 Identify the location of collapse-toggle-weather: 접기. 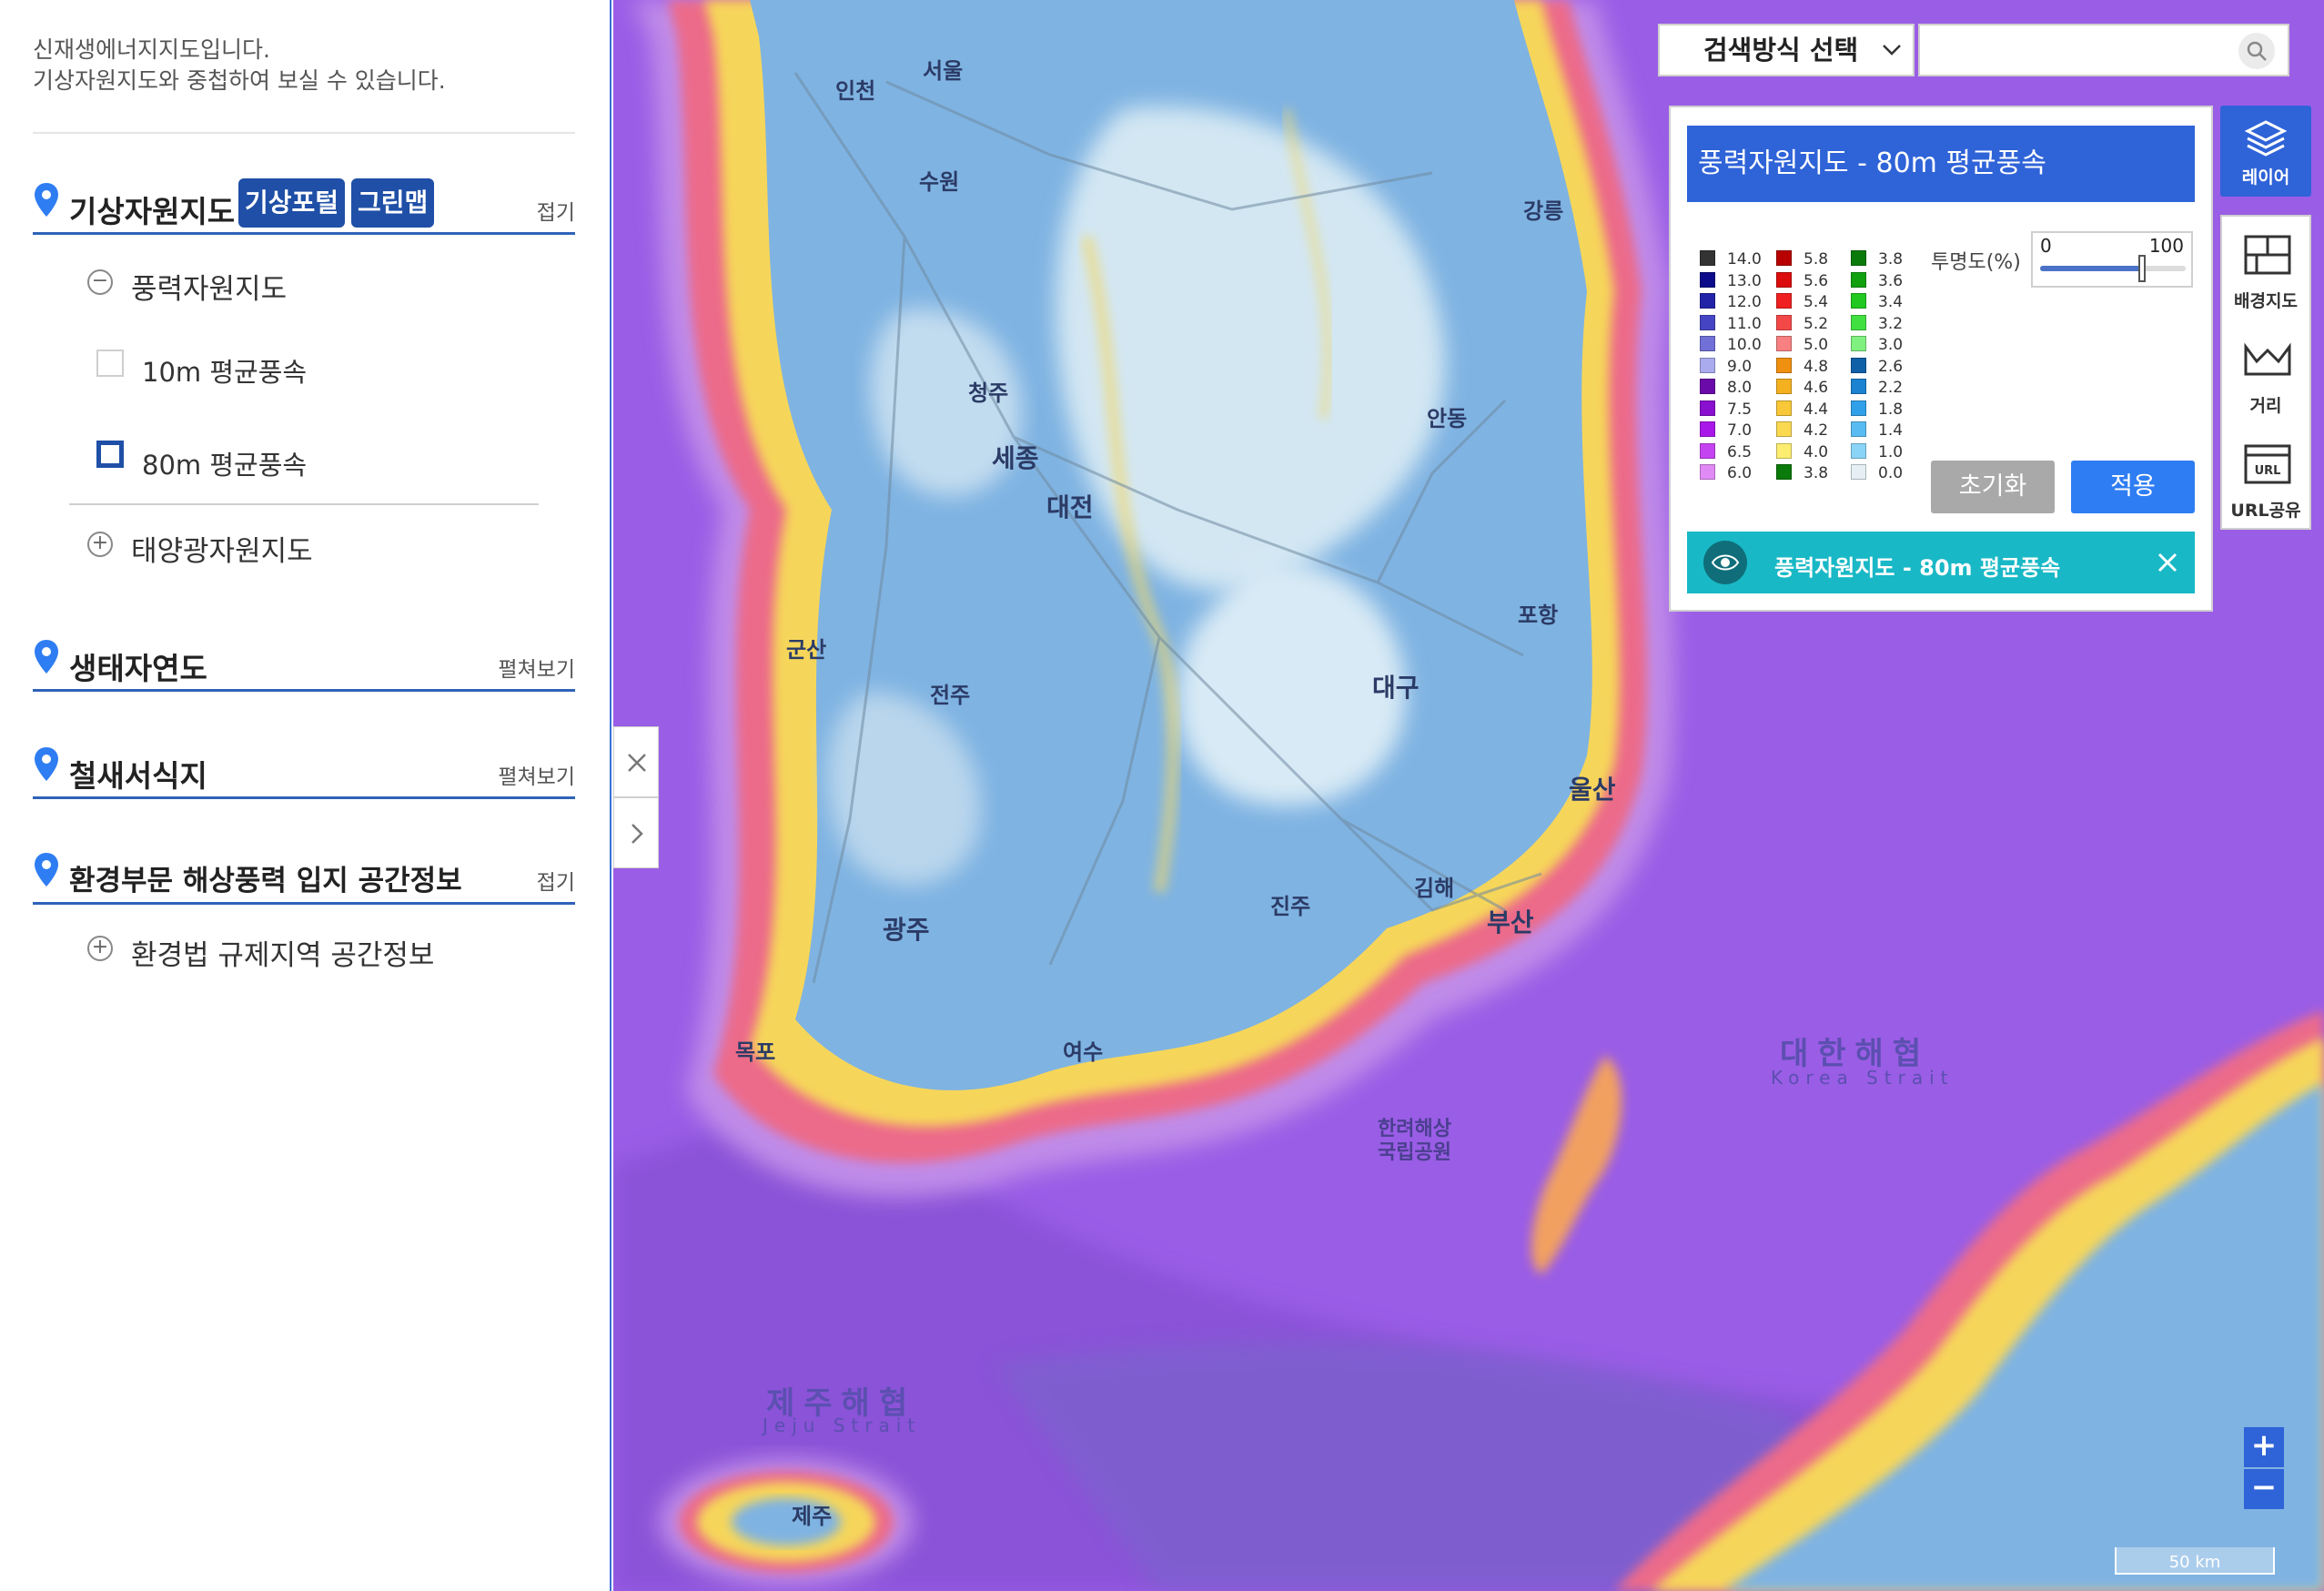
(556, 210).